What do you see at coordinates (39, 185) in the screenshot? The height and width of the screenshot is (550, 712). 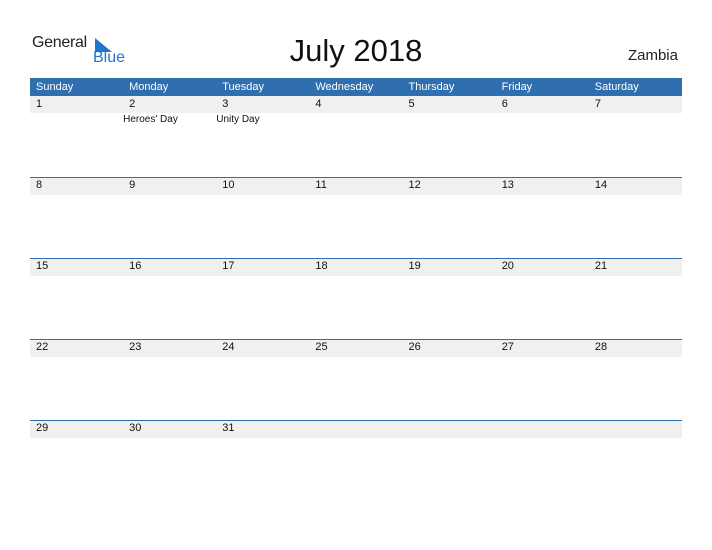 I see `day-number: 8` at bounding box center [39, 185].